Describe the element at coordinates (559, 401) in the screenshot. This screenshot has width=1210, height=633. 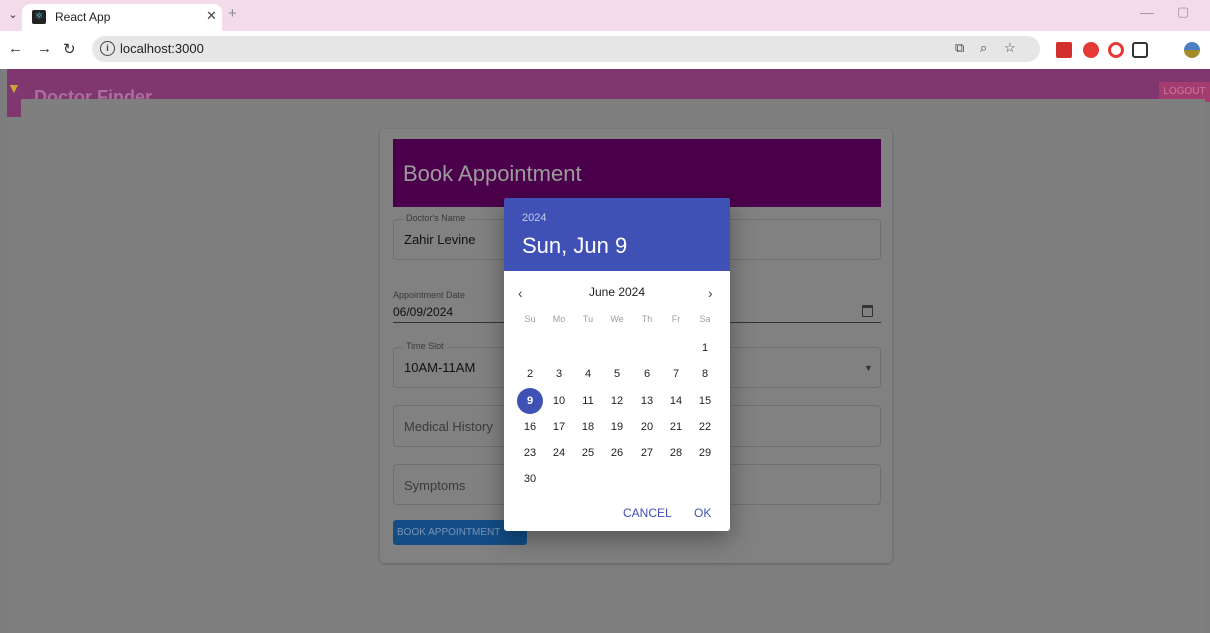
I see `day-cell: 10` at that location.